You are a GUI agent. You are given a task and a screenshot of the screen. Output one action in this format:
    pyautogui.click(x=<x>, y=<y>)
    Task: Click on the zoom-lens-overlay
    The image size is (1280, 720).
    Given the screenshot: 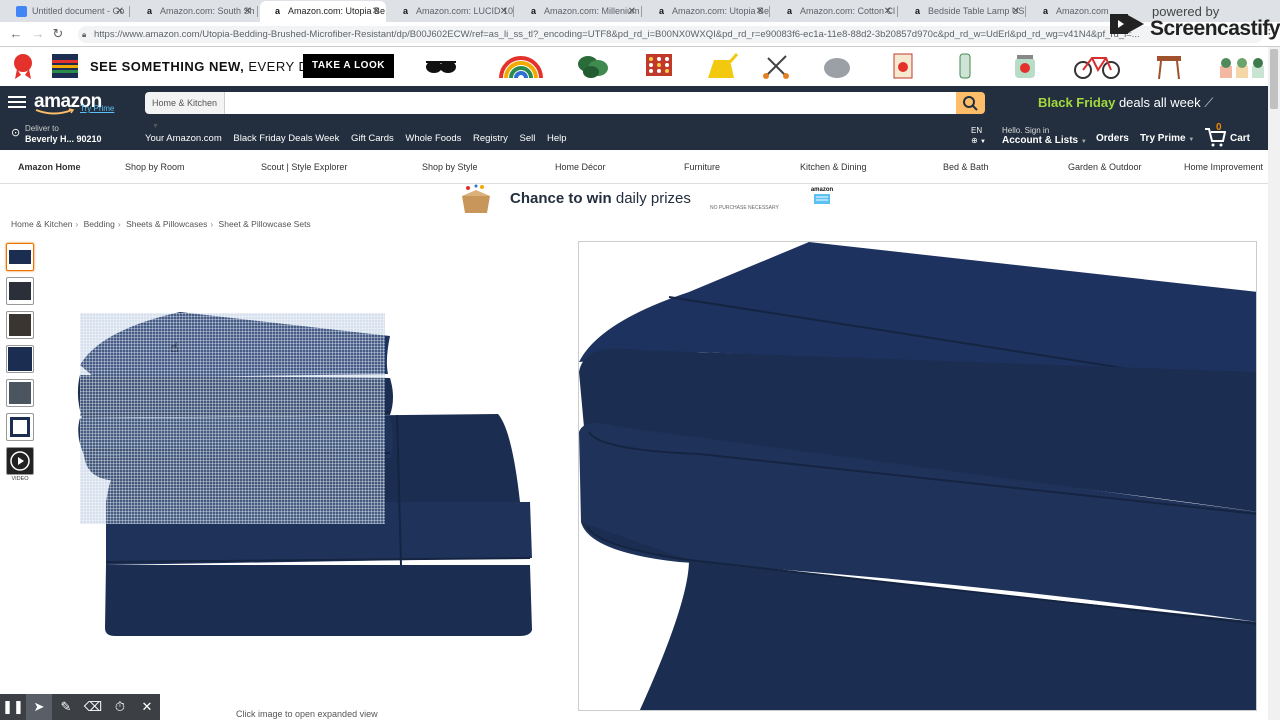 What is the action you would take?
    pyautogui.click(x=232, y=418)
    